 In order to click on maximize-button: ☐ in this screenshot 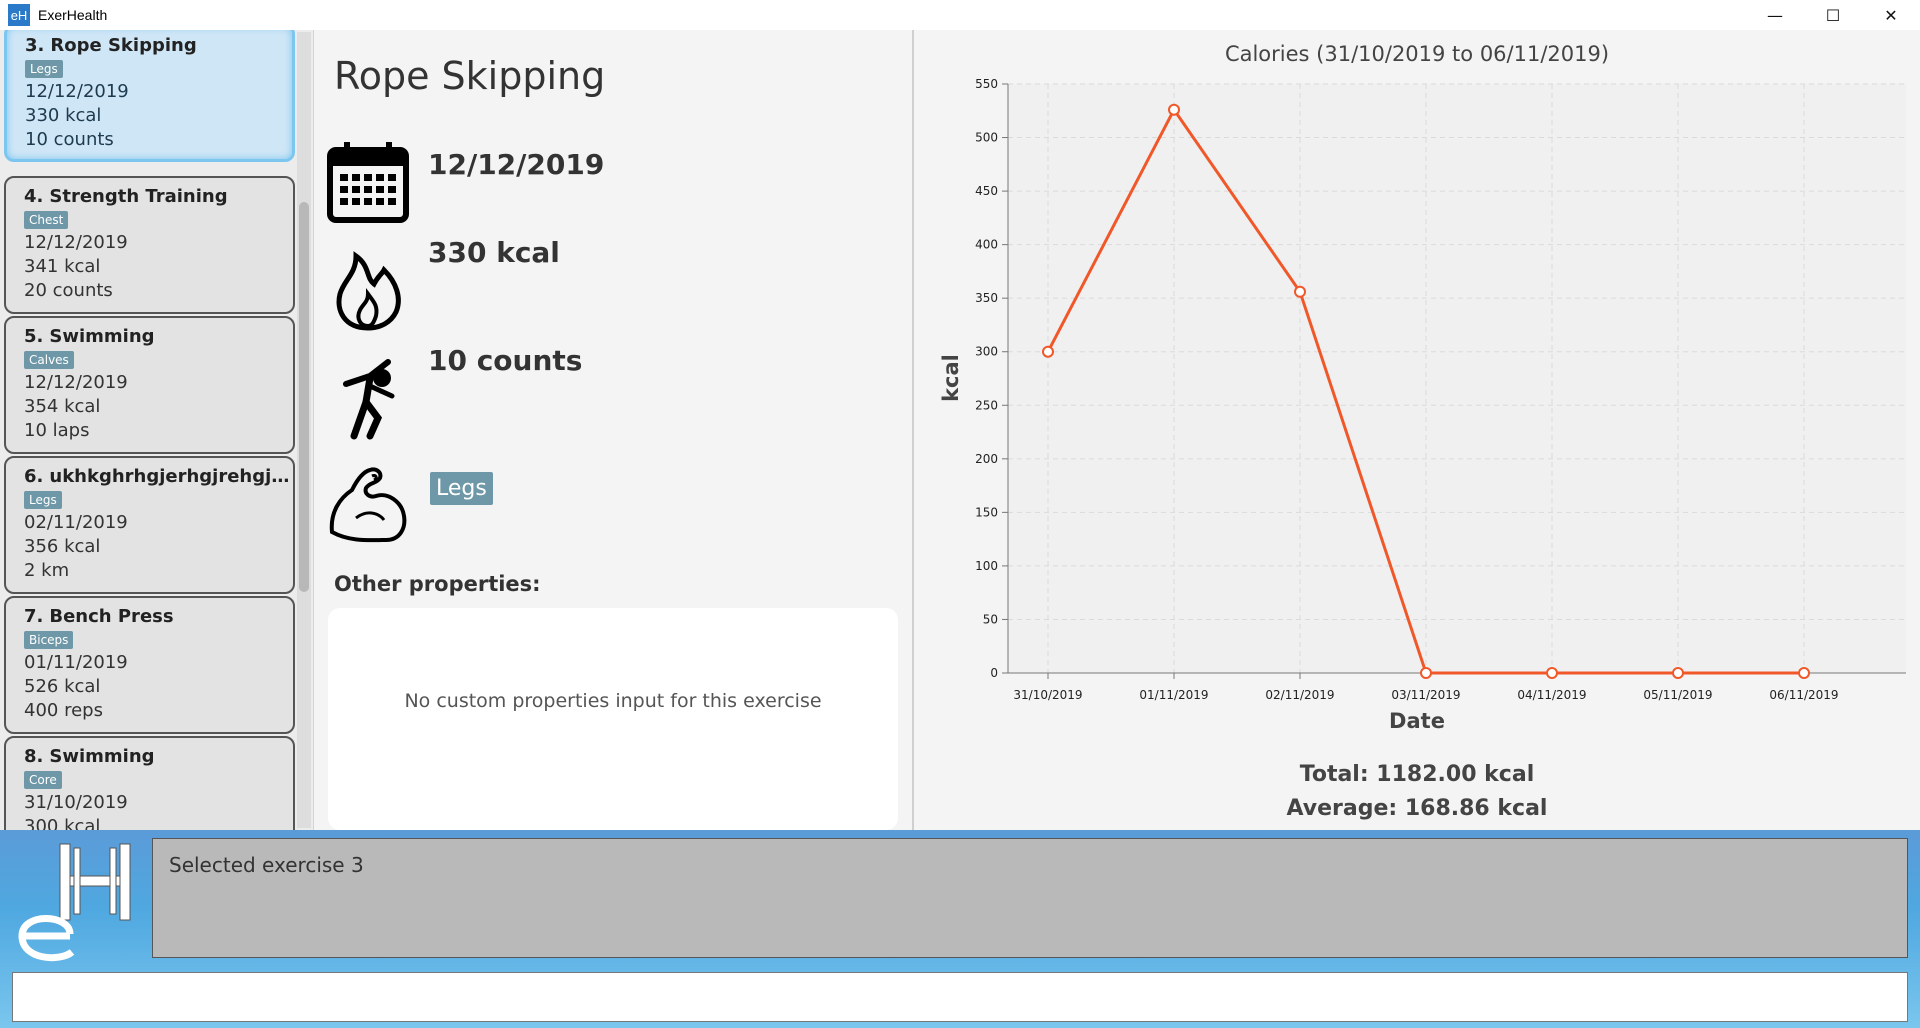, I will do `click(1833, 15)`.